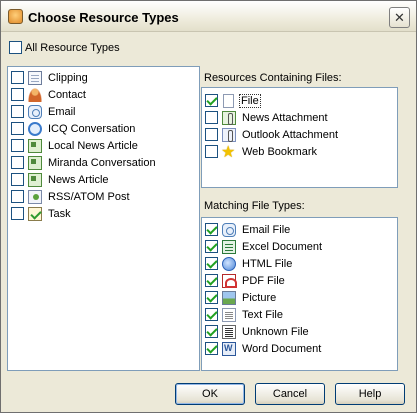  I want to click on item-label: Local News Article, so click(93, 145).